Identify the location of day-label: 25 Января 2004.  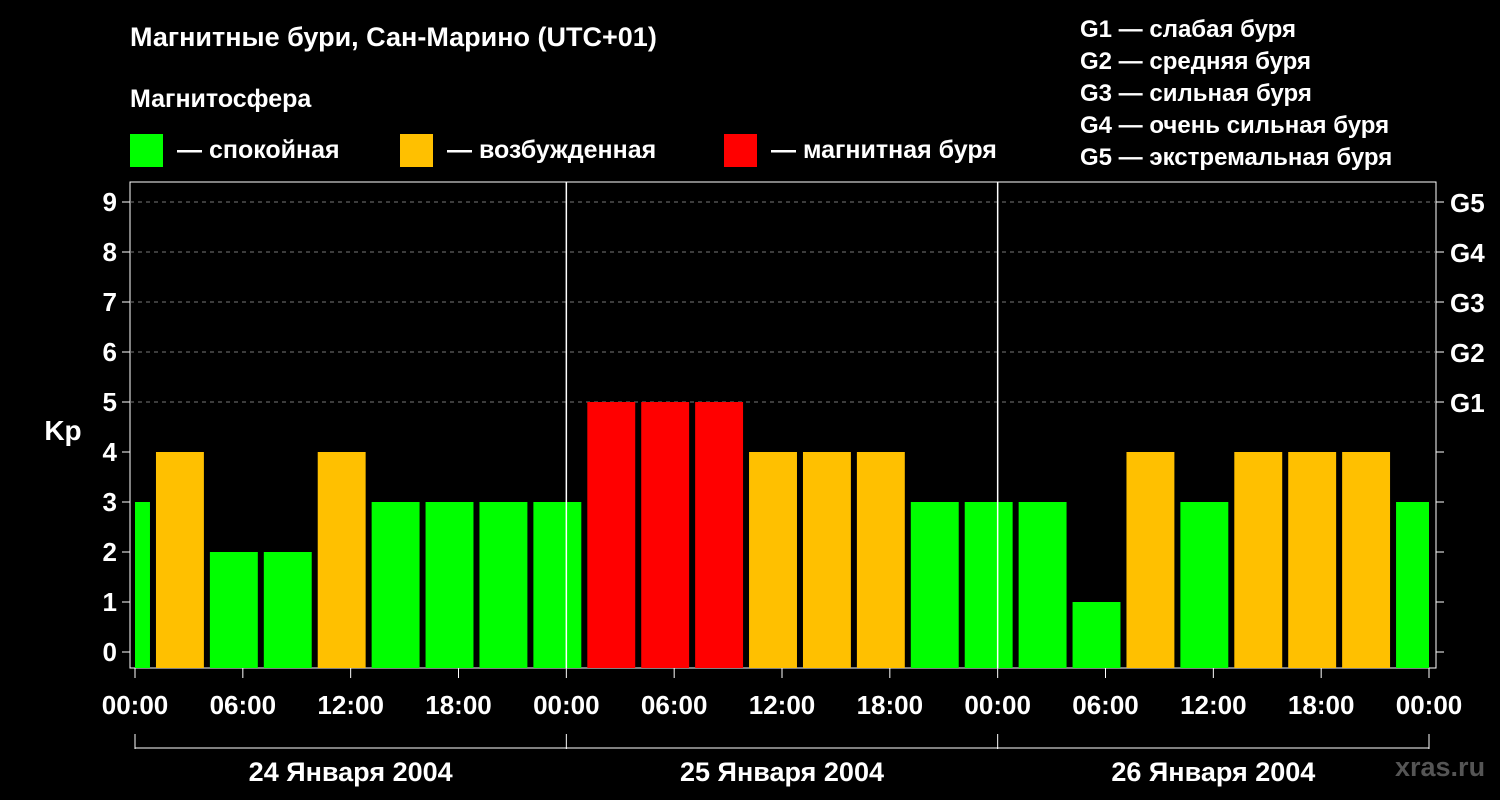
(782, 772).